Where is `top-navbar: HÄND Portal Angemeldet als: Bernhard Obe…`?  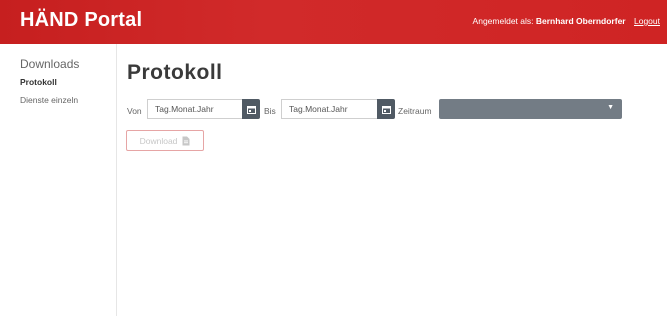
top-navbar: HÄND Portal Angemeldet als: Bernhard Obe… is located at coordinates (333, 22).